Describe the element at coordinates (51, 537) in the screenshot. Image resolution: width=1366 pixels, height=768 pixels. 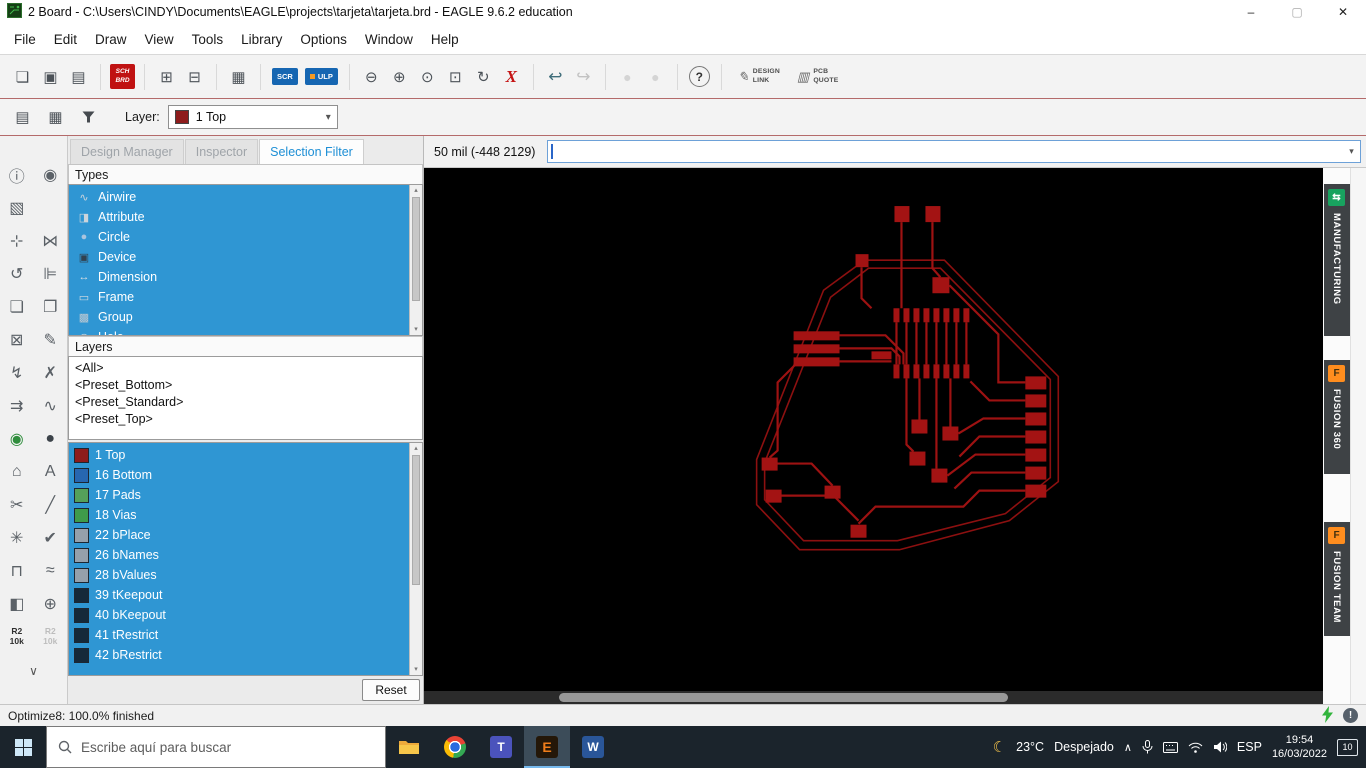
I see `drc-button: ✔` at that location.